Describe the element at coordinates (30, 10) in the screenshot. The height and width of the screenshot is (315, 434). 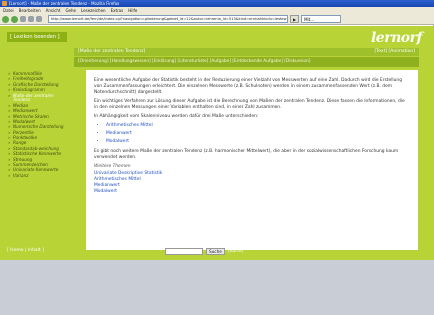
I see `menu-item-edit: Bearbeiten` at that location.